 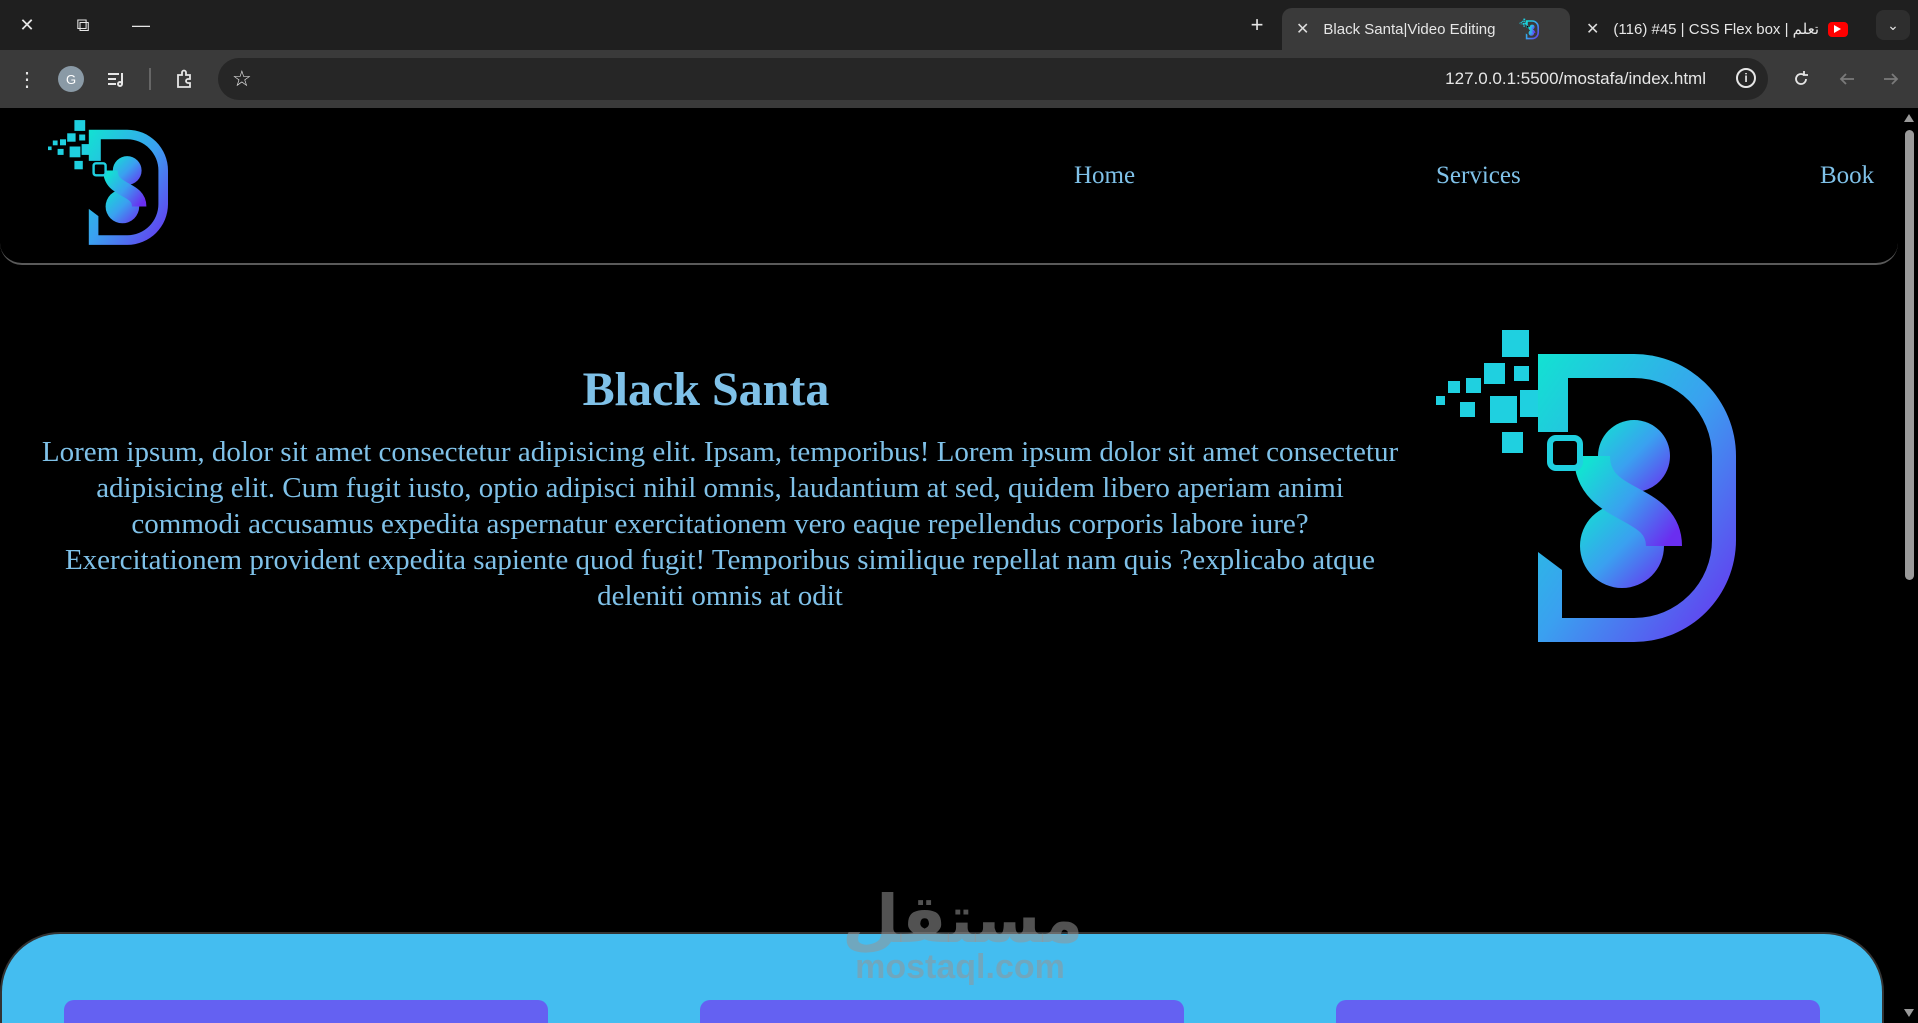 What do you see at coordinates (185, 79) in the screenshot?
I see `extensions-icon` at bounding box center [185, 79].